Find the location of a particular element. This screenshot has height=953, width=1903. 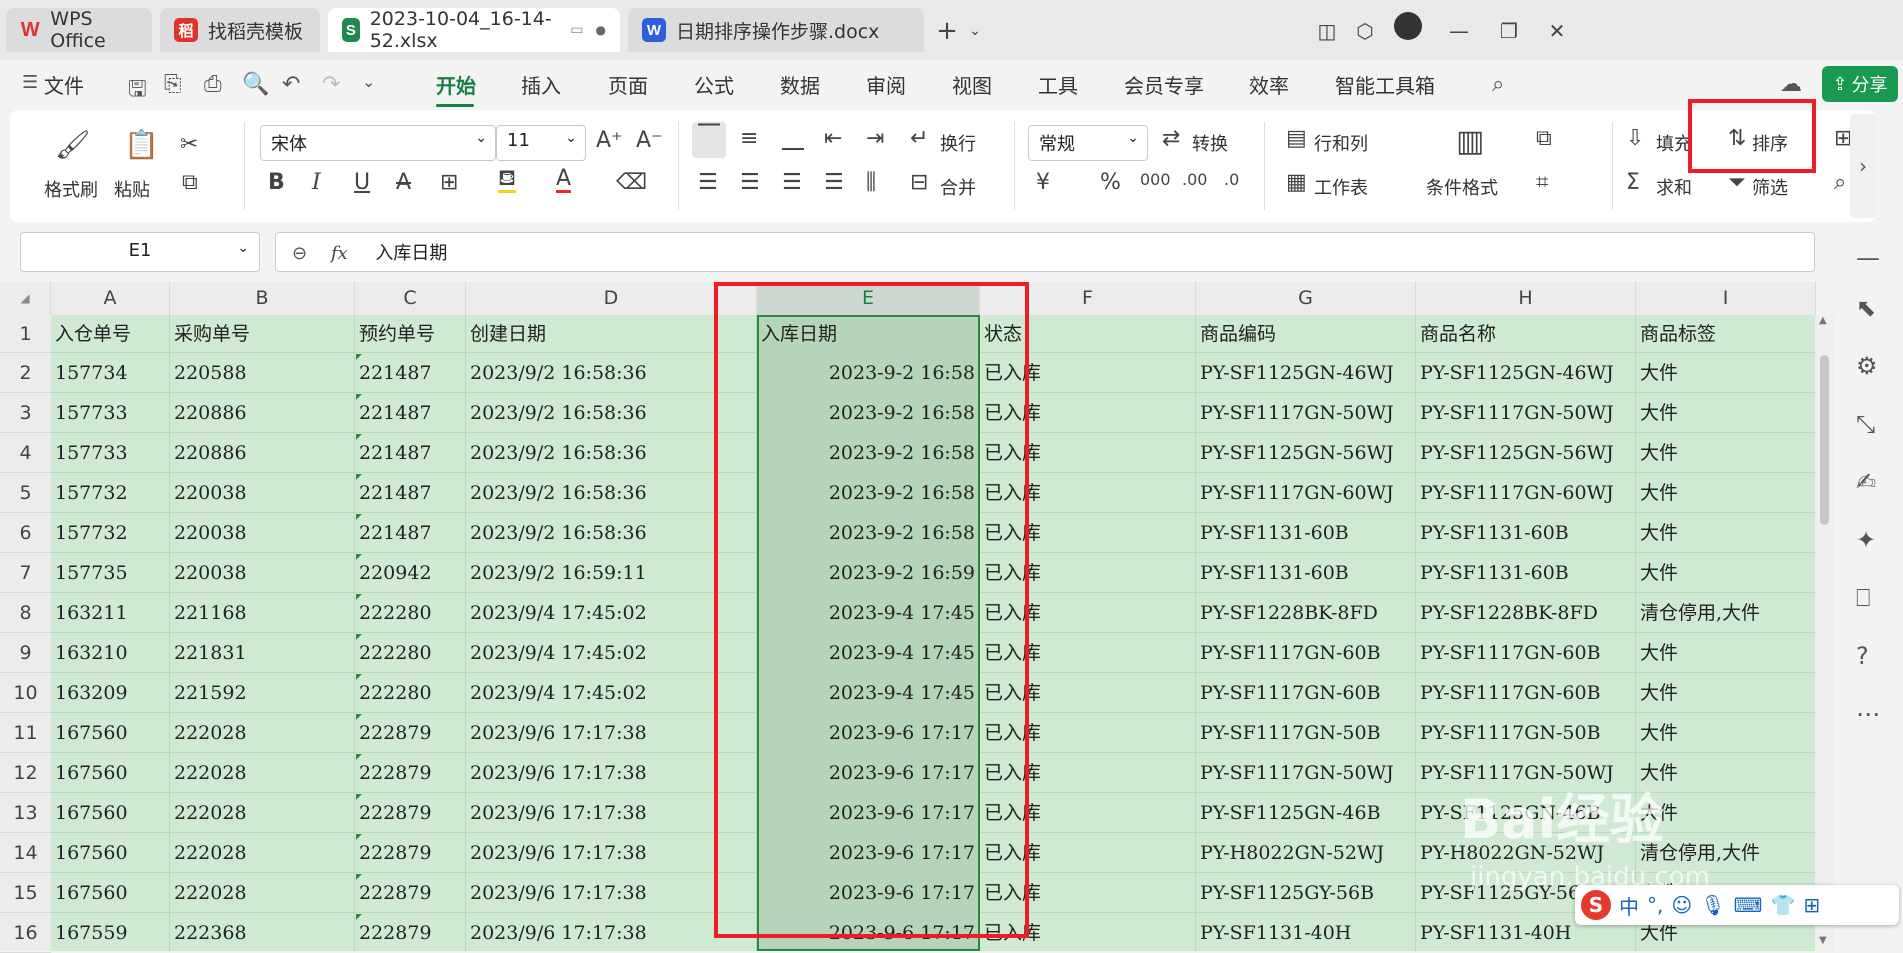

worksheet-button: 工作表 is located at coordinates (1341, 187).